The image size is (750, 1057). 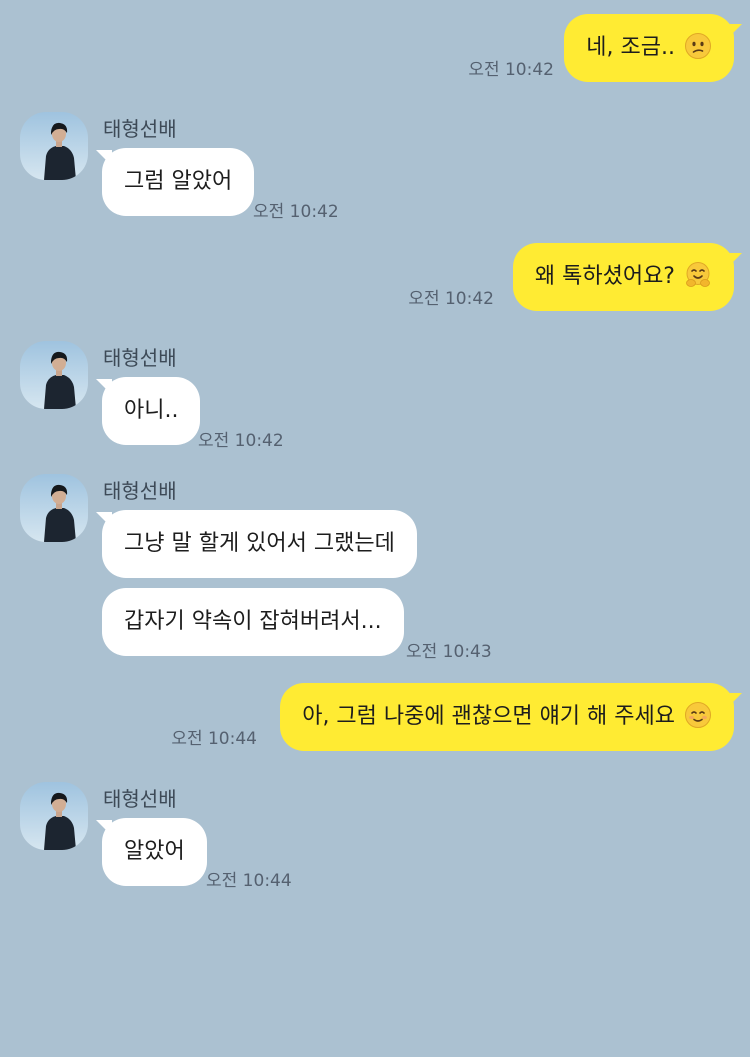 I want to click on message-time: 오전 10:43, so click(x=449, y=652).